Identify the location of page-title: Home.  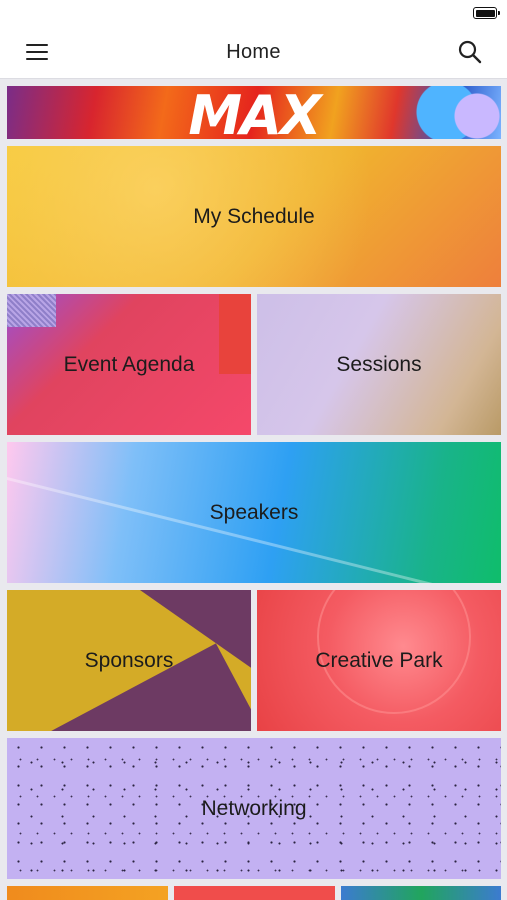
(253, 52).